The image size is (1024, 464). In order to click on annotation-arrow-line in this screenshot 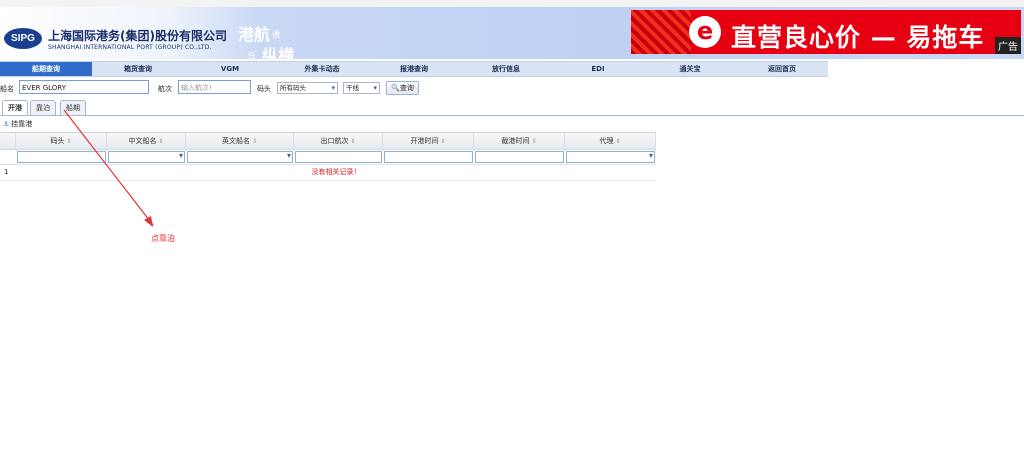, I will do `click(108, 167)`.